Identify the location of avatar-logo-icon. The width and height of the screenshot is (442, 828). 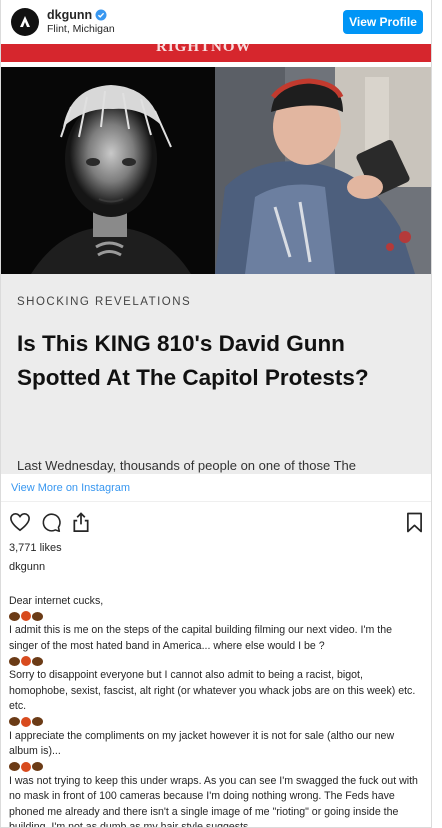
(25, 21).